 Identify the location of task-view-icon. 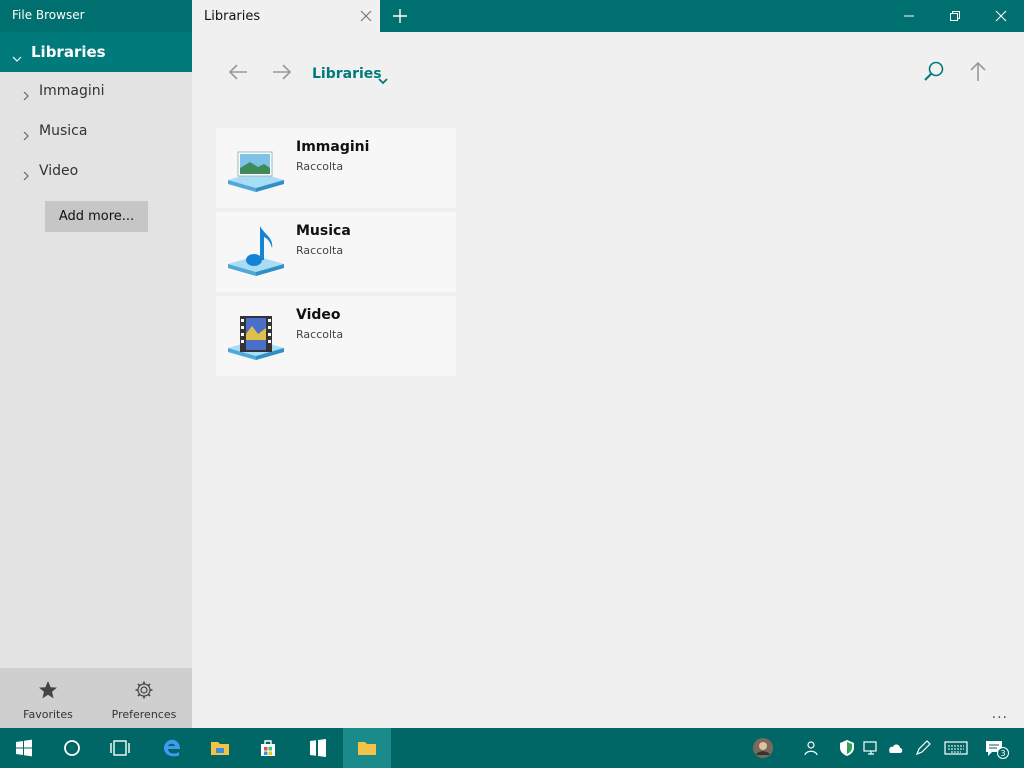
(120, 748).